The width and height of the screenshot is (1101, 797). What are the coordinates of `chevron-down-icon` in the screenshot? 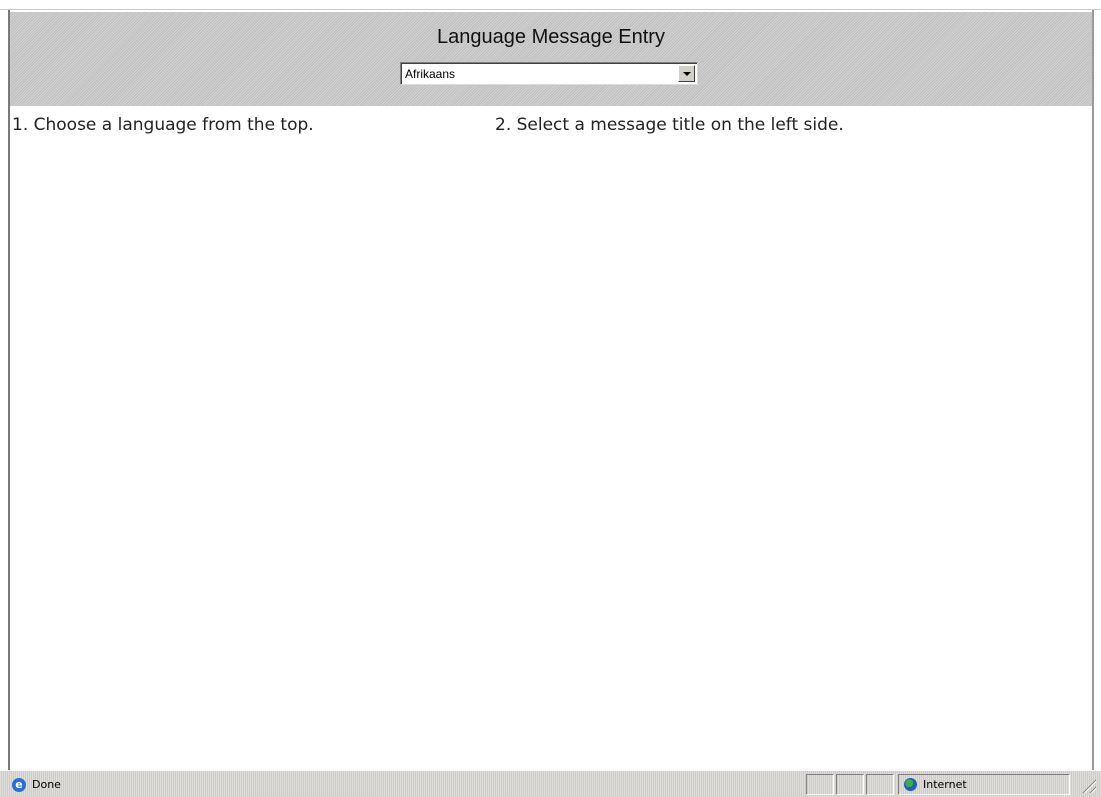 It's located at (687, 74).